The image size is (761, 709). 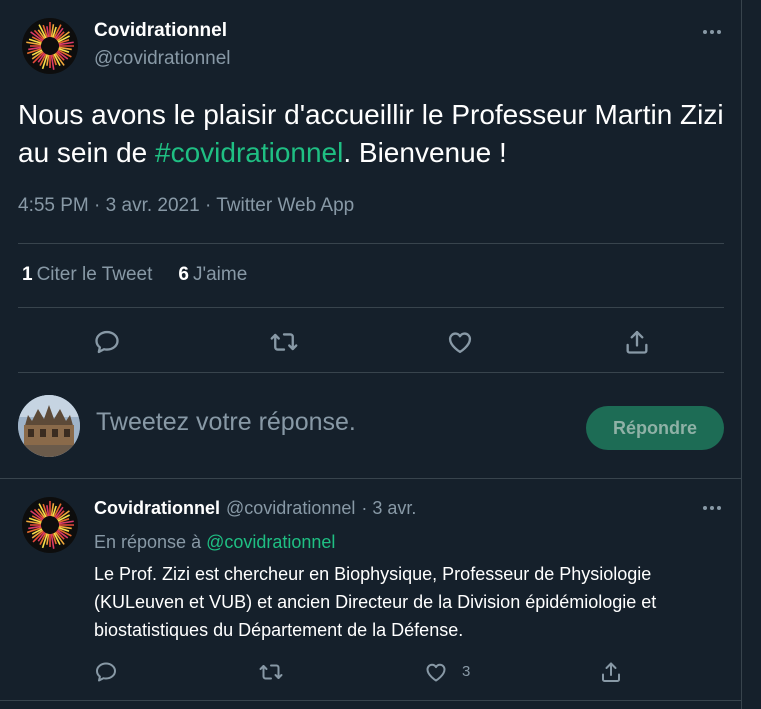 What do you see at coordinates (270, 542) in the screenshot?
I see `in-reply-handle: @covidrationnel` at bounding box center [270, 542].